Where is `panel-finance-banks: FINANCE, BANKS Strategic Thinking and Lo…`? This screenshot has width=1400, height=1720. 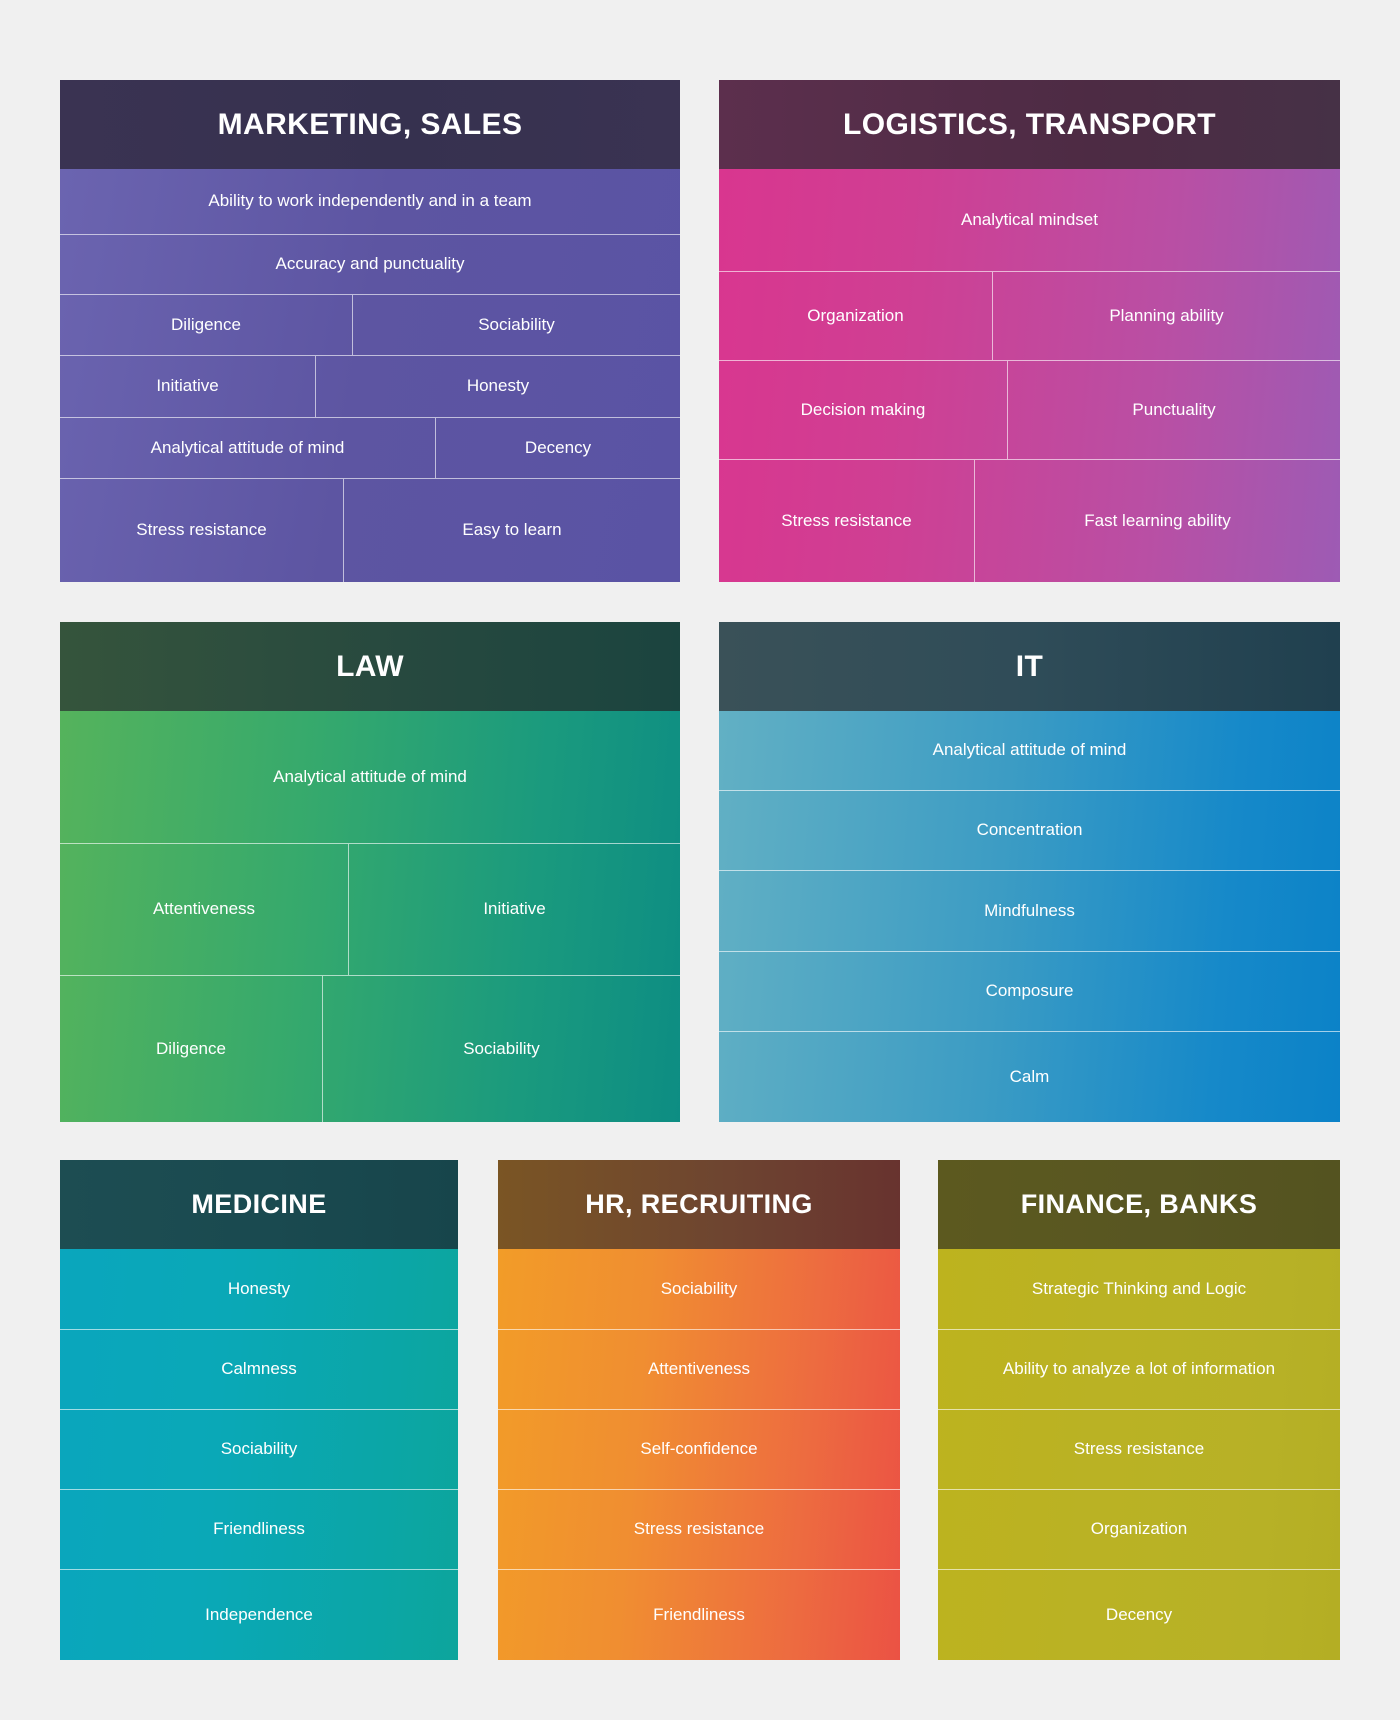
panel-finance-banks: FINANCE, BANKS Strategic Thinking and Lo… is located at coordinates (1139, 1410).